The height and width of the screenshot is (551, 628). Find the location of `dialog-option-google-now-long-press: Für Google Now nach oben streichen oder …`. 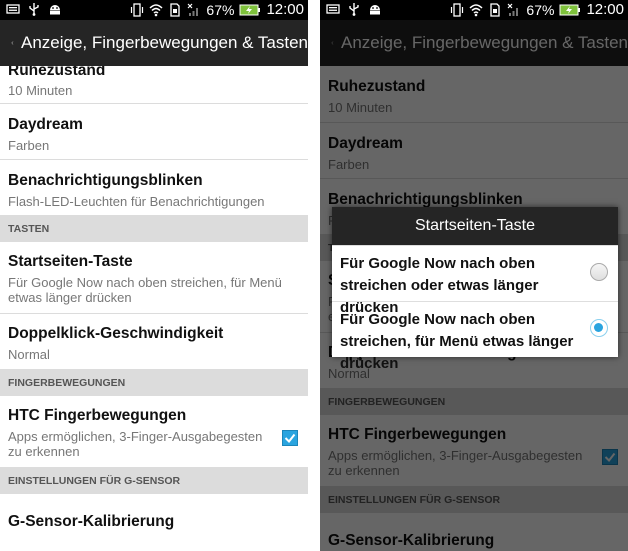

dialog-option-google-now-long-press: Für Google Now nach oben streichen oder … is located at coordinates (475, 280).